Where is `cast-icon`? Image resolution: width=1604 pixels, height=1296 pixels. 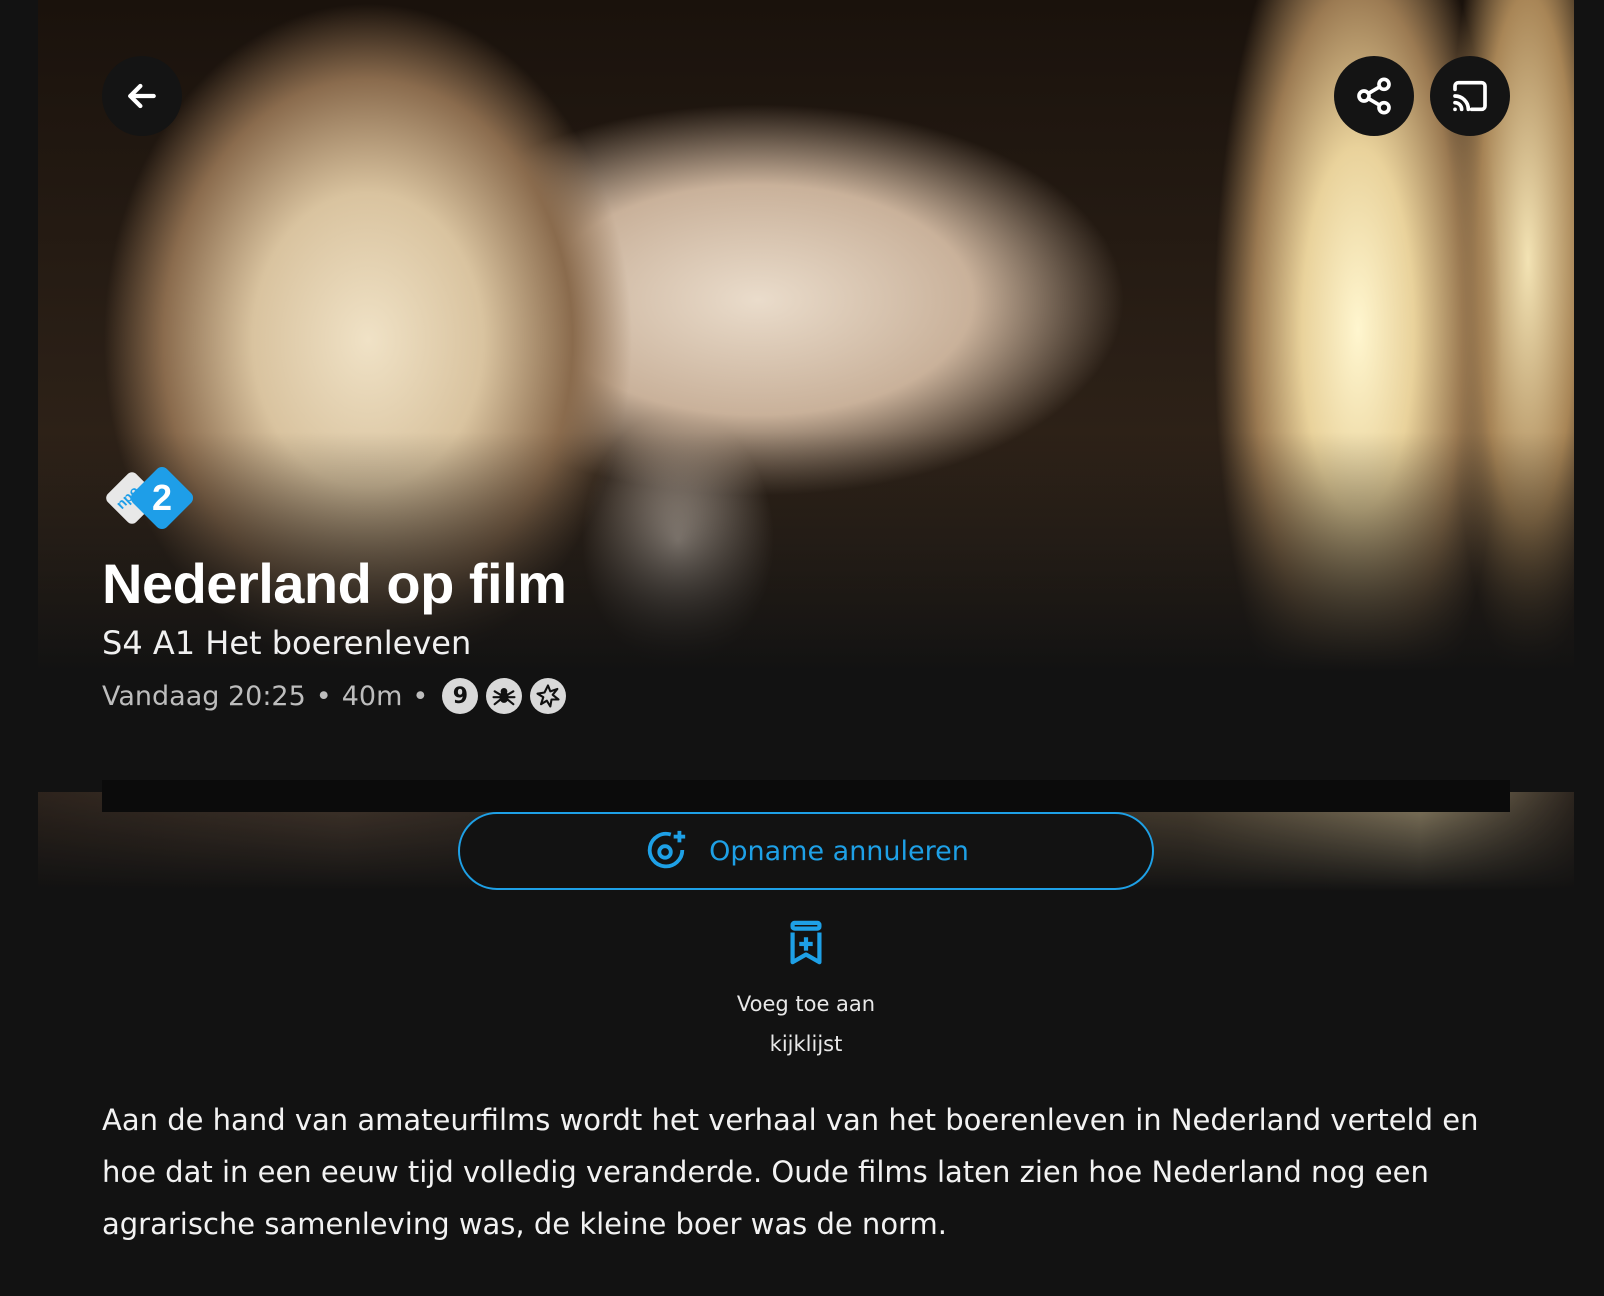
cast-icon is located at coordinates (1470, 96).